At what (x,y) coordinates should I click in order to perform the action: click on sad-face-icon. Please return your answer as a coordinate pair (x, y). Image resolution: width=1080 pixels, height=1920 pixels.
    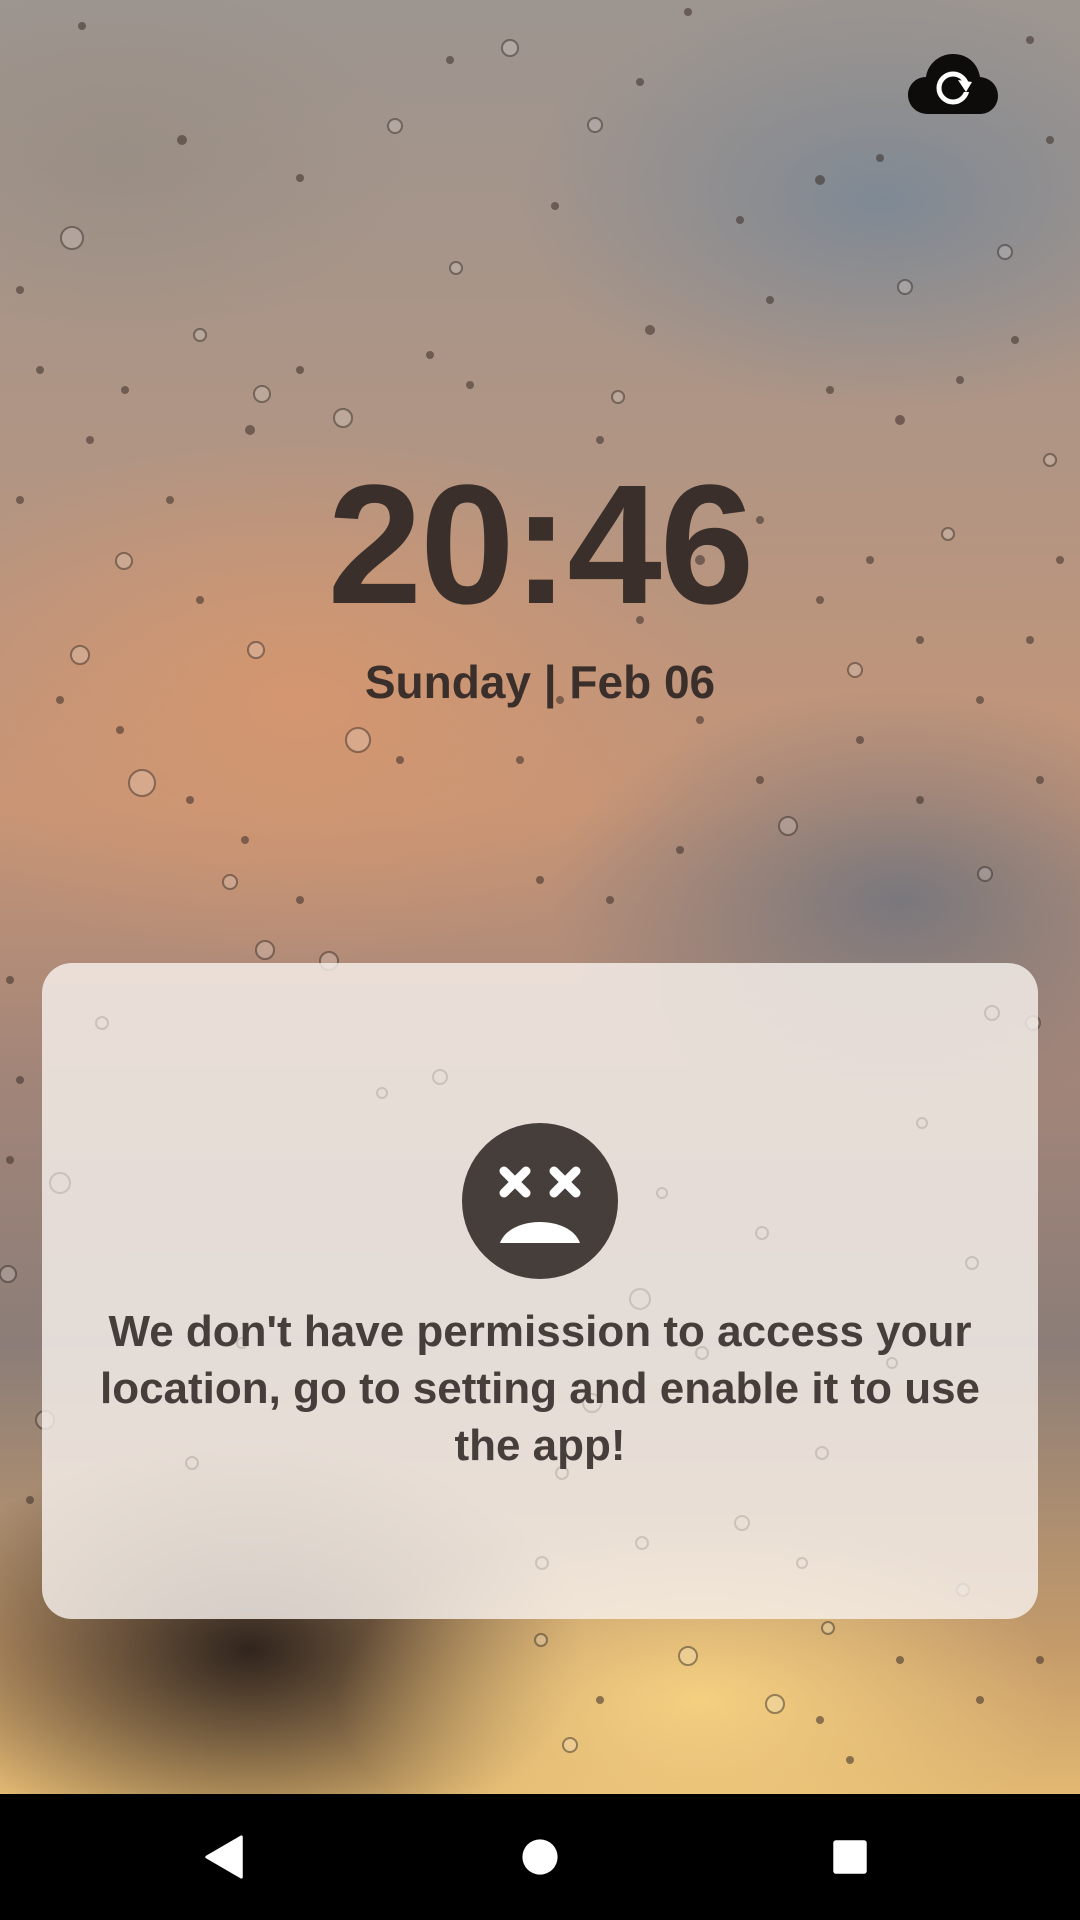
    Looking at the image, I should click on (540, 1201).